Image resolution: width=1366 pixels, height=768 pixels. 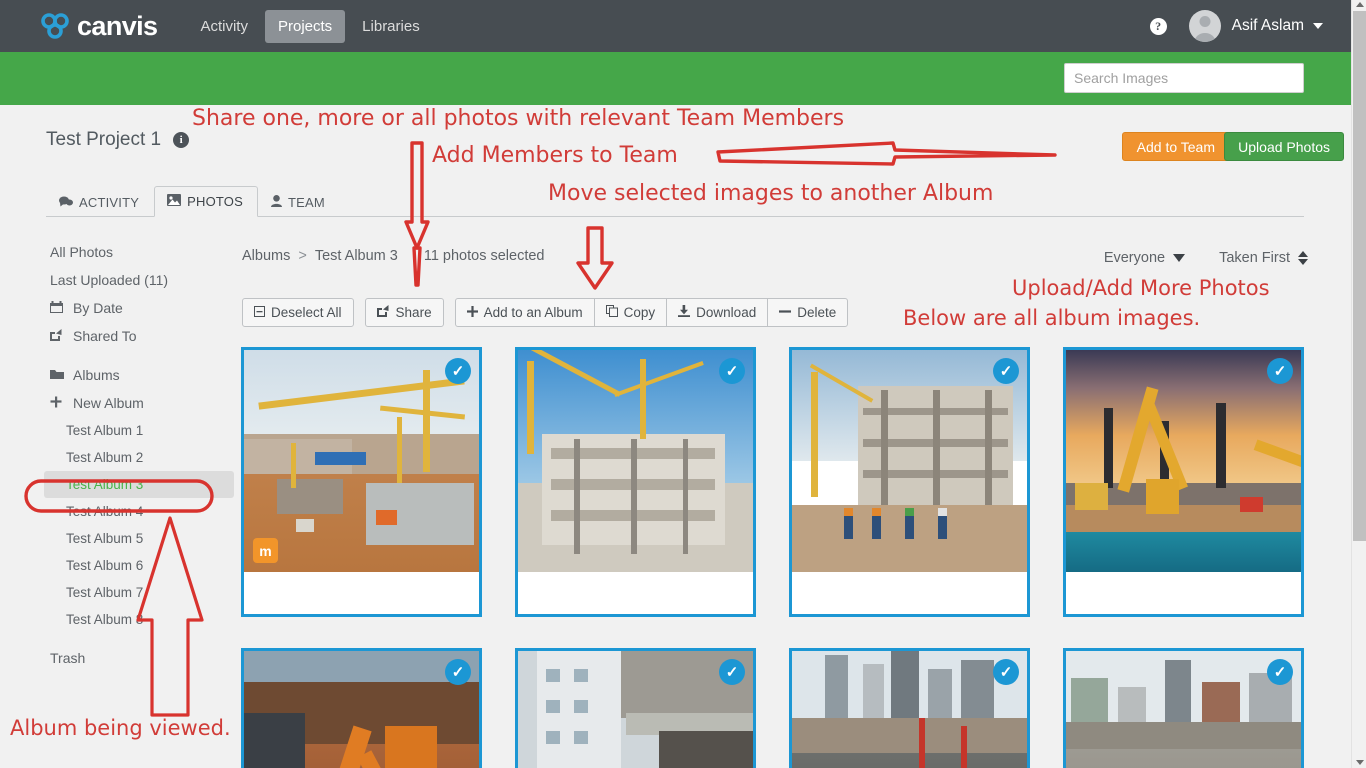 I want to click on sidebar-item-label: Test Album 1, so click(x=105, y=430).